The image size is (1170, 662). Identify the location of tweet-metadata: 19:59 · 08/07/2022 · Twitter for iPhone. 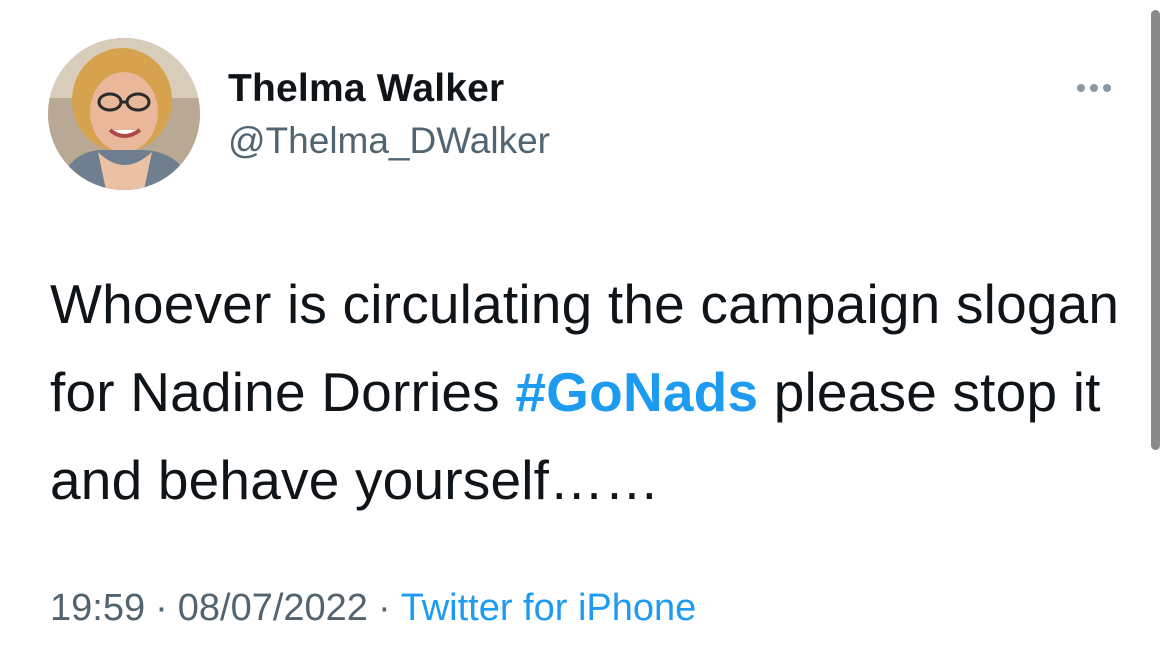
(373, 608).